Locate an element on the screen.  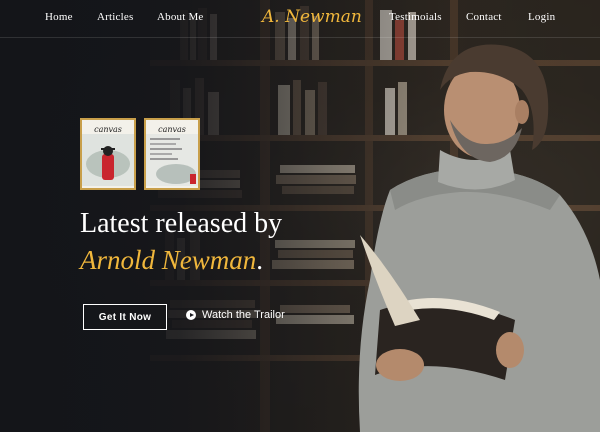
nav-testimonials: Testimoials is located at coordinates (415, 17).